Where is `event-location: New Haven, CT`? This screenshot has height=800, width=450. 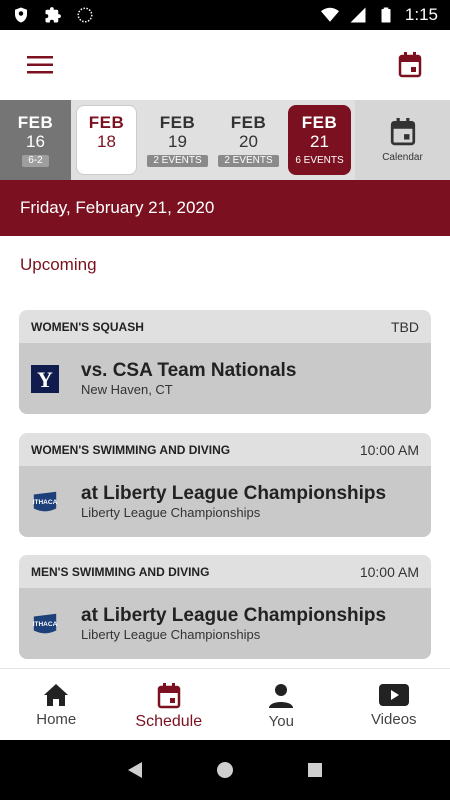
event-location: New Haven, CT is located at coordinates (127, 389).